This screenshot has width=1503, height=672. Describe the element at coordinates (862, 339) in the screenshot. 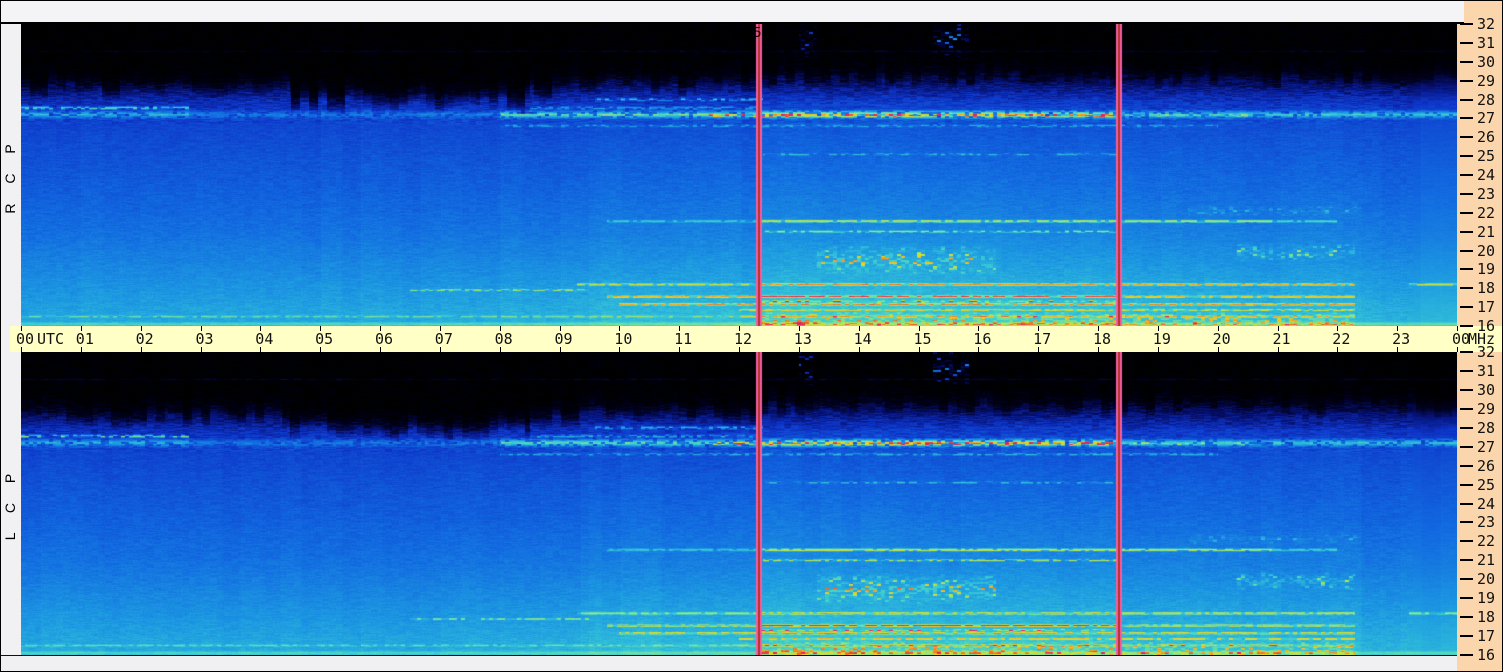

I see `hour-label: 14` at that location.